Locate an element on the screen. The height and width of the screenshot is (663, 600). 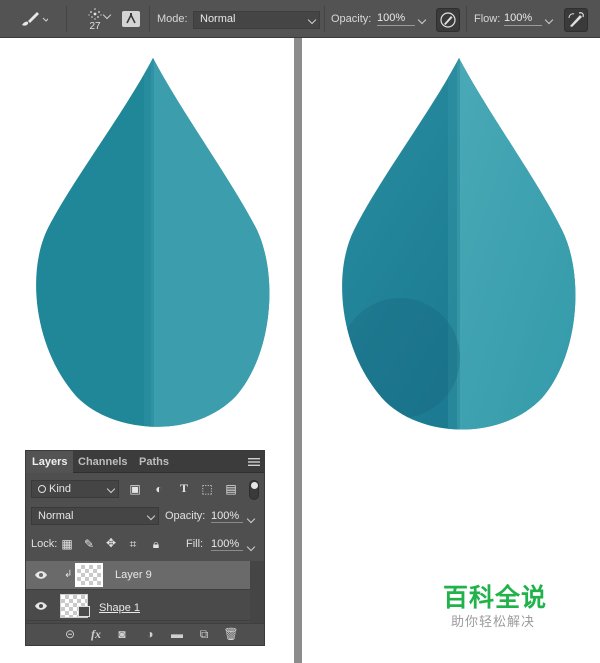
new-layer-icon: ⧉ is located at coordinates (204, 634).